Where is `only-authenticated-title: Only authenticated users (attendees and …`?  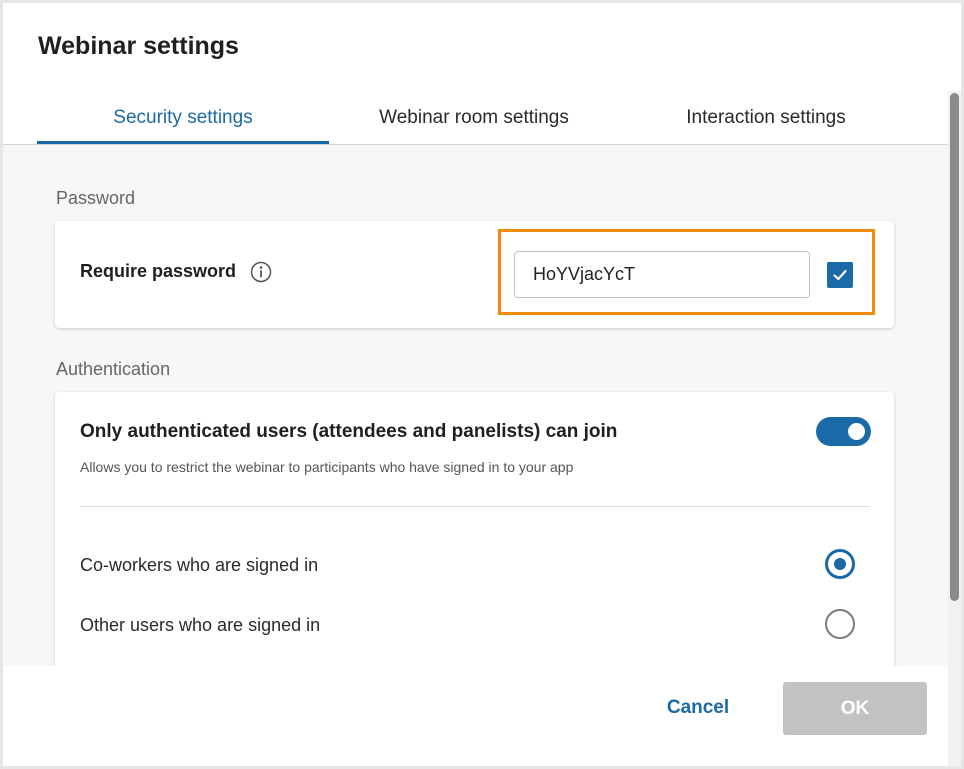 only-authenticated-title: Only authenticated users (attendees and … is located at coordinates (349, 431).